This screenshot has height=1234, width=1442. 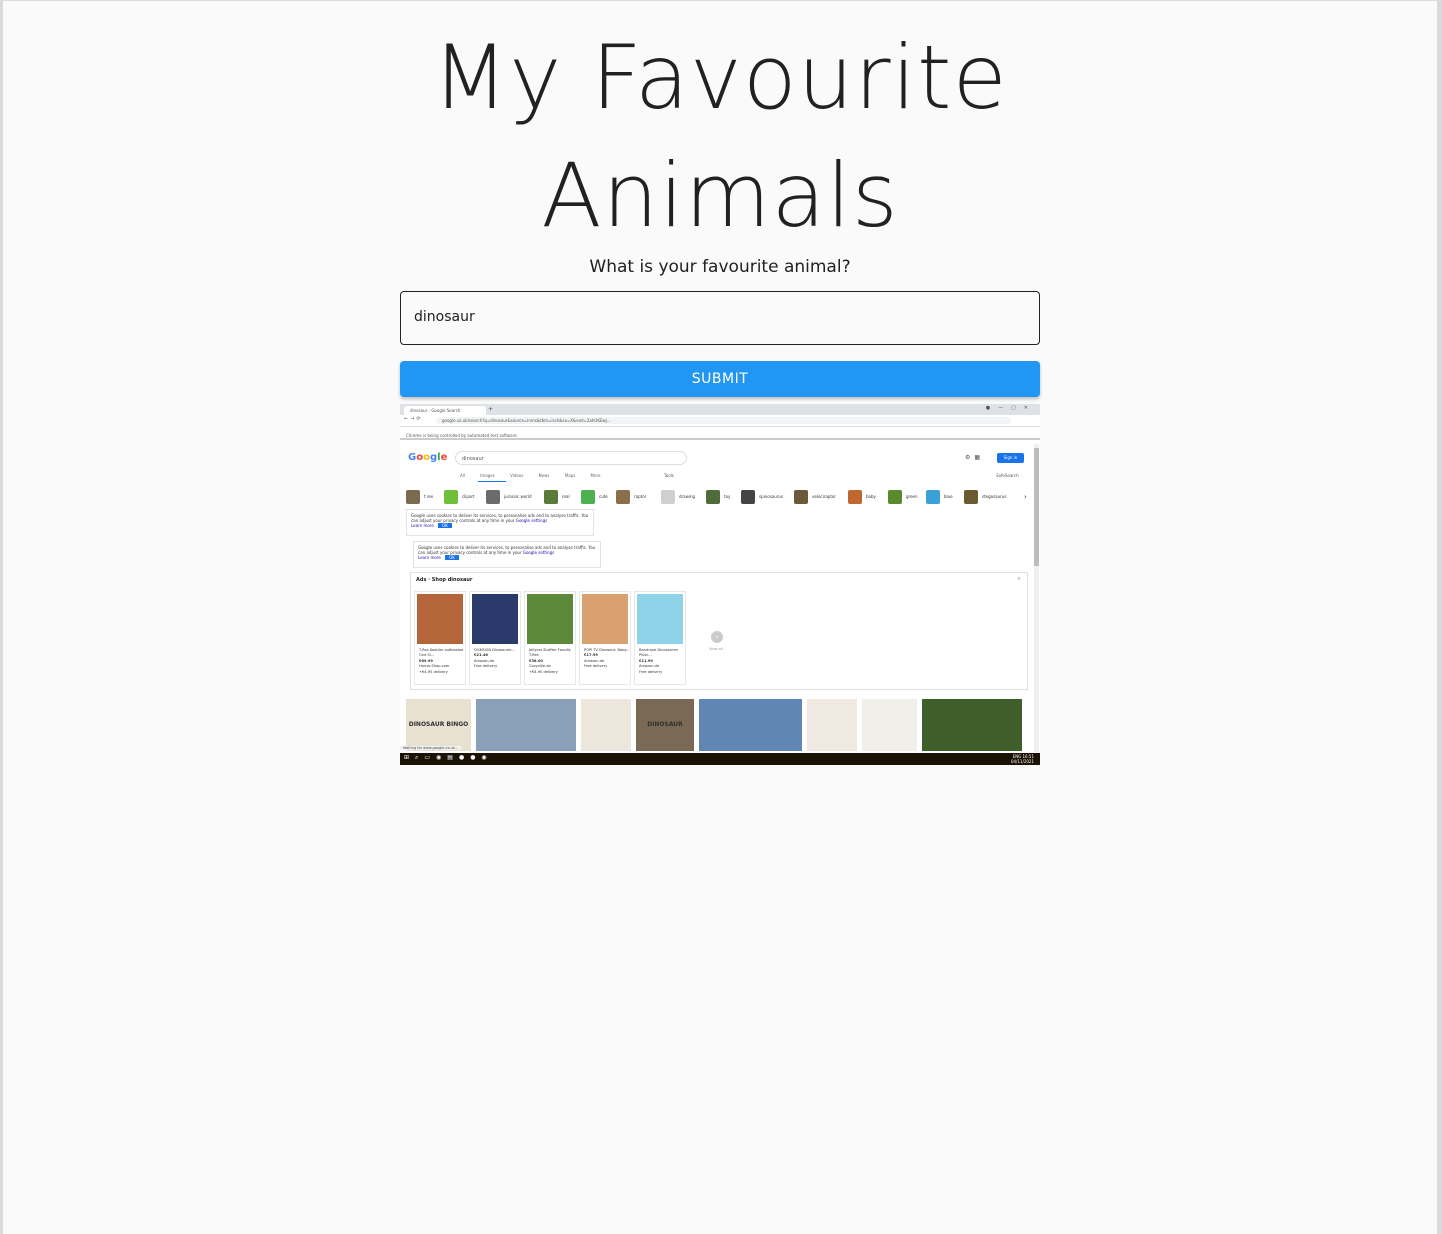 I want to click on taskbar-icons: ⊞⌕▭◉▤●●◉, so click(x=448, y=757).